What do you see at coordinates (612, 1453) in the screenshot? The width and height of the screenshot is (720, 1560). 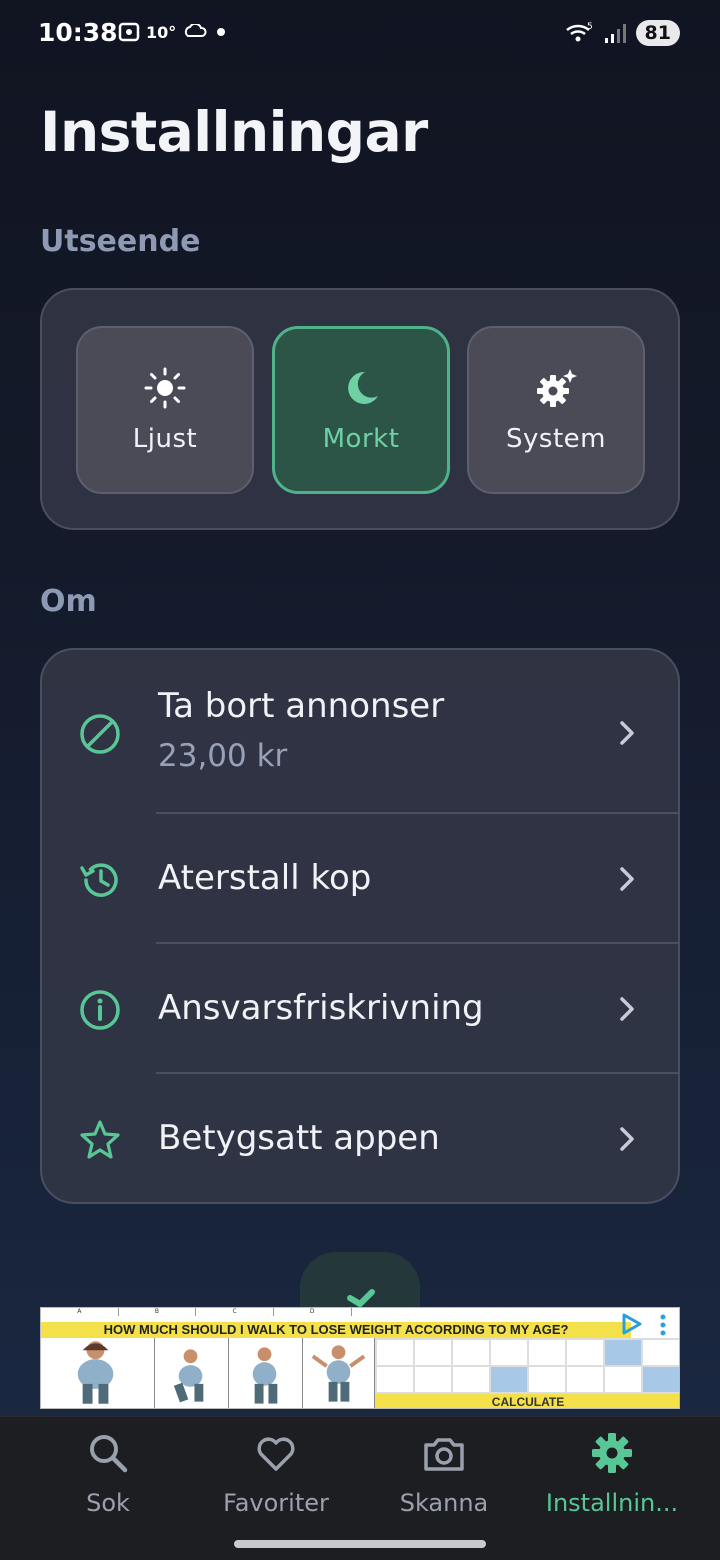 I see `settings-icon` at bounding box center [612, 1453].